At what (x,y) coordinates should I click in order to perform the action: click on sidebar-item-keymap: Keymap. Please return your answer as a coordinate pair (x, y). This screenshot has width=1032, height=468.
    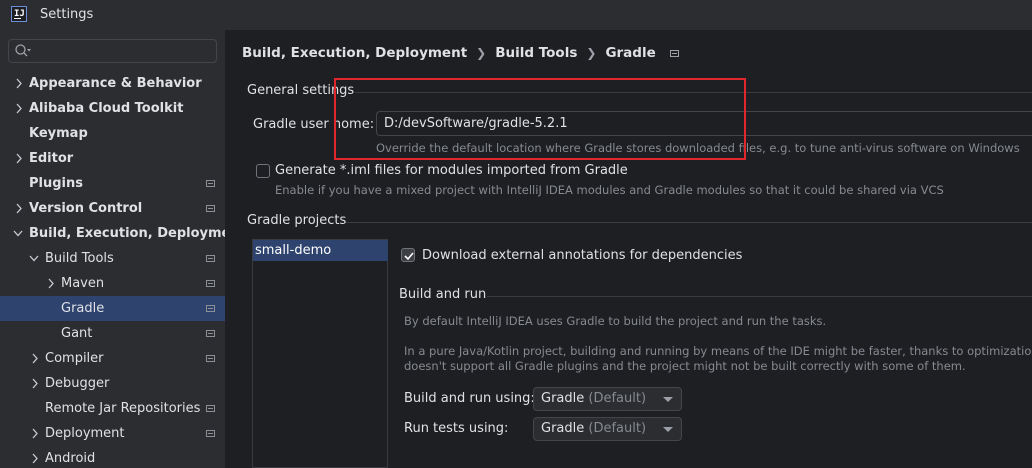
    Looking at the image, I should click on (112, 133).